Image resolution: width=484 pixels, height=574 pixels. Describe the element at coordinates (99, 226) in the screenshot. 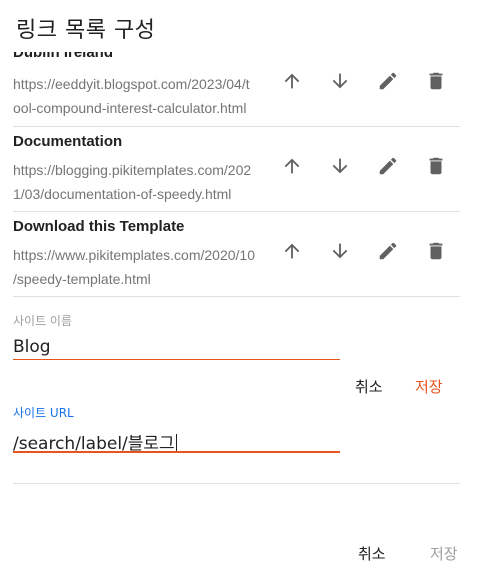

I see `link-name: Download this Template` at that location.